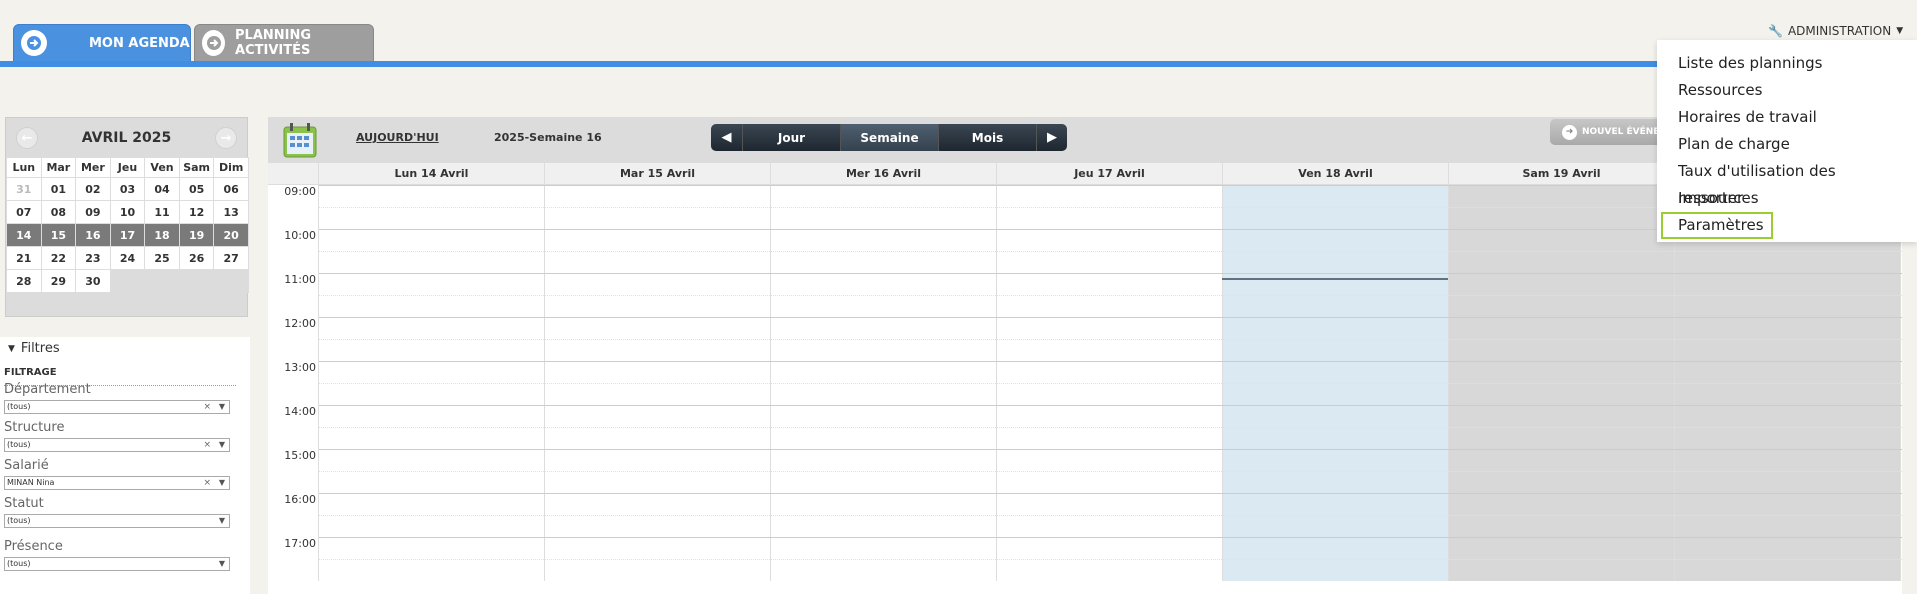 Image resolution: width=1917 pixels, height=594 pixels. What do you see at coordinates (34, 348) in the screenshot?
I see `filters-toggle: ▼ Filtres` at bounding box center [34, 348].